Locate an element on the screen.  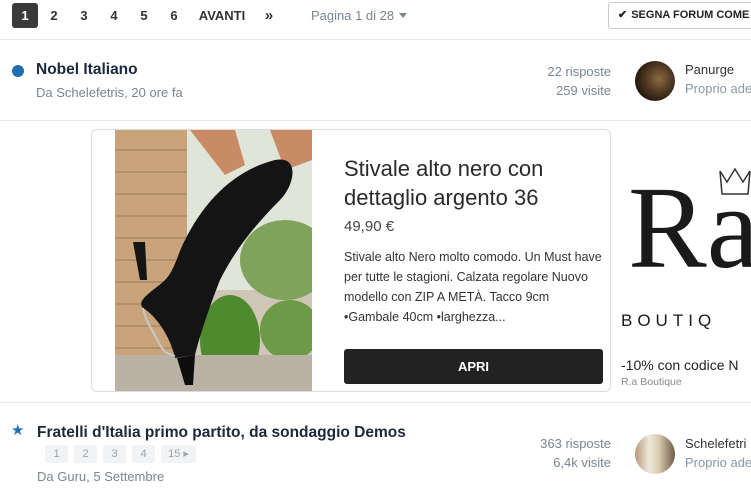
brand-subtitle: BOUTIQ is located at coordinates (669, 320).